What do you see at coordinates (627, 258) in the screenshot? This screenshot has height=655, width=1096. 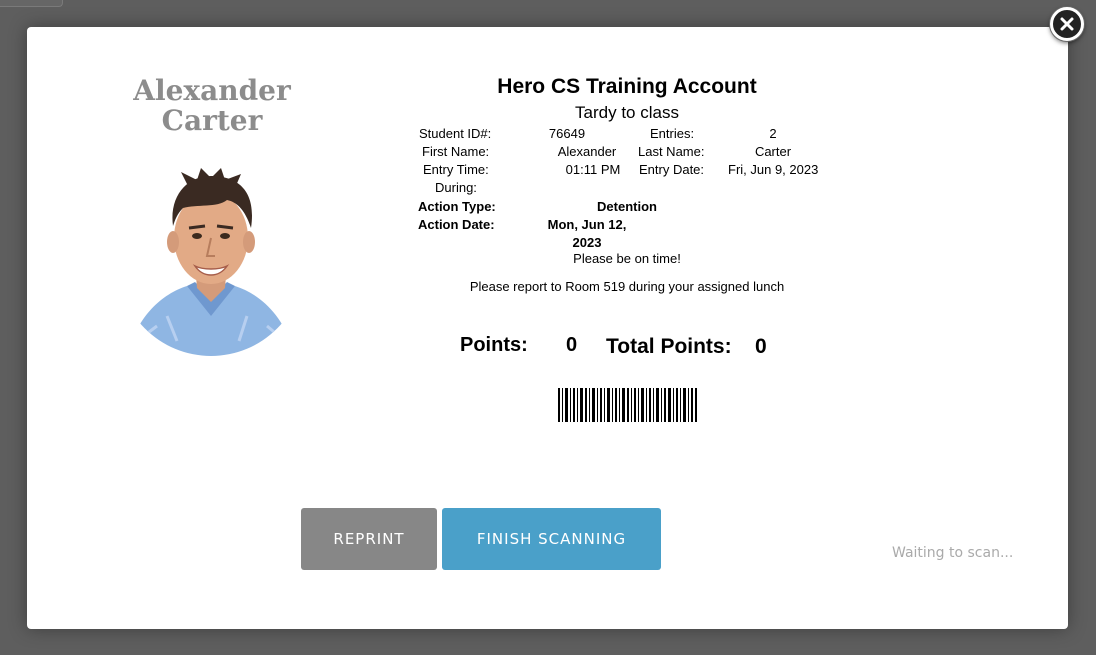 I see `message-line-1: Please be on time!` at bounding box center [627, 258].